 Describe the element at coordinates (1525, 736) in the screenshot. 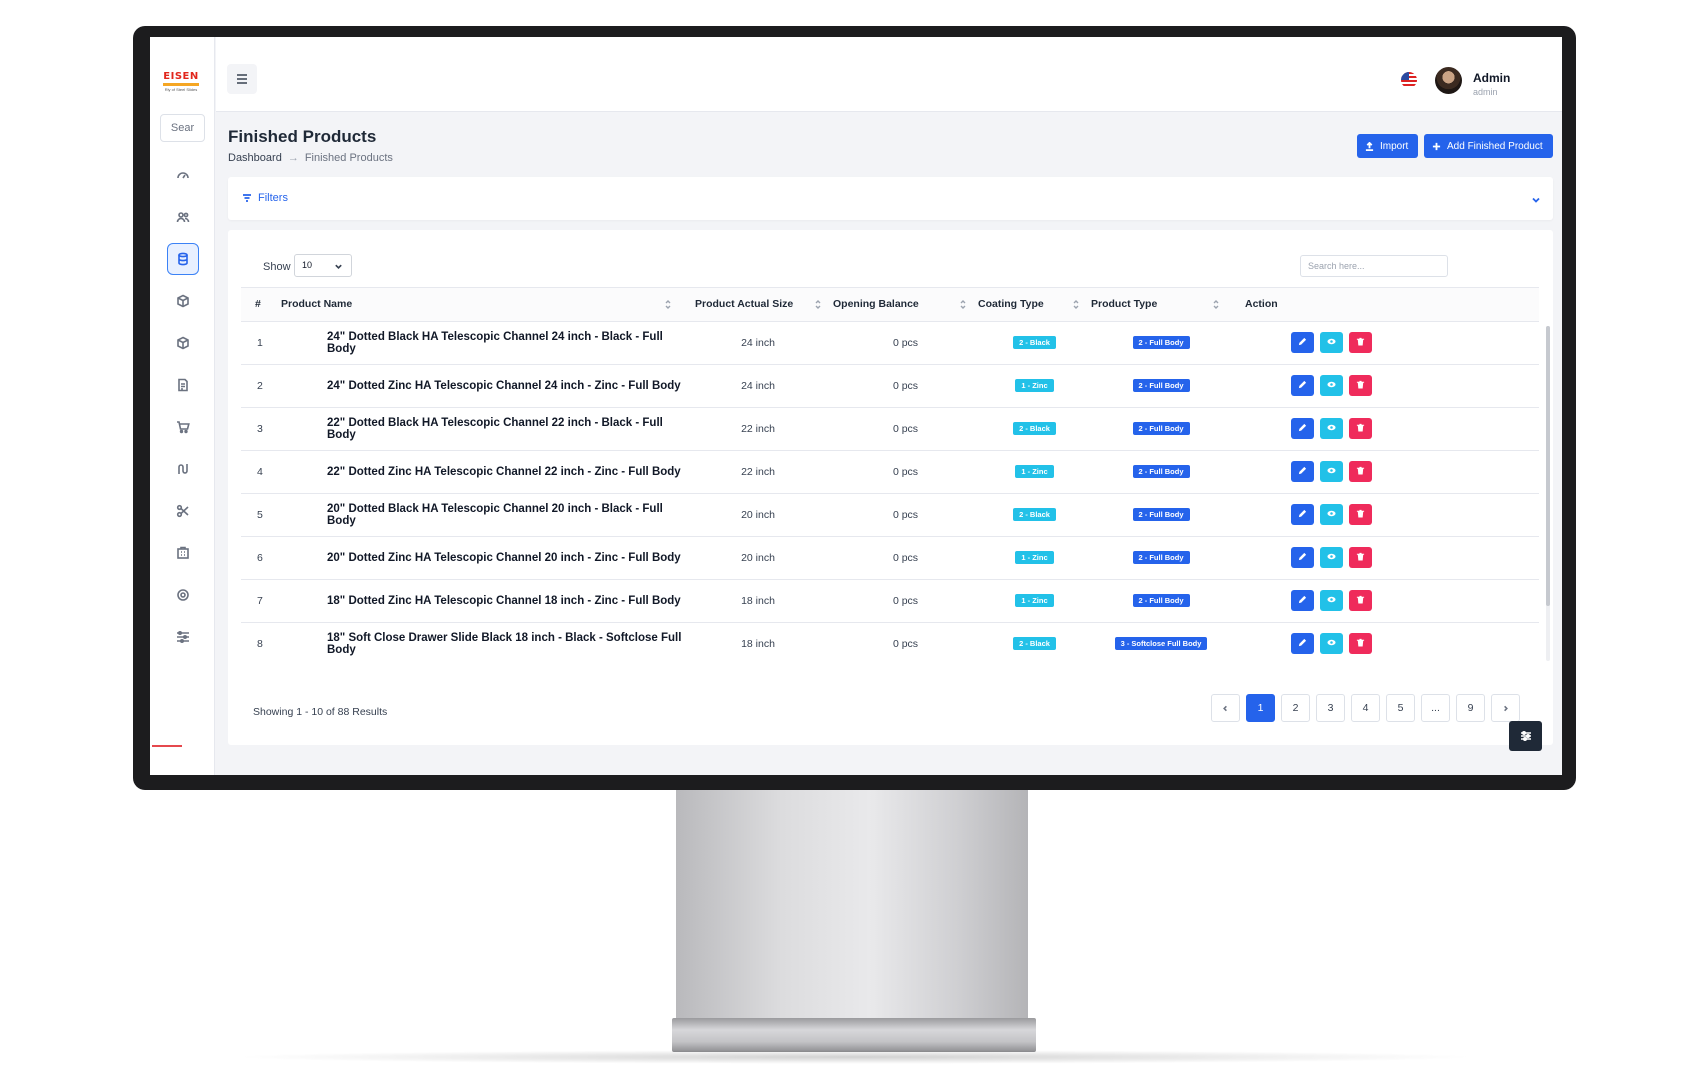

I see `settings-fab-button` at that location.